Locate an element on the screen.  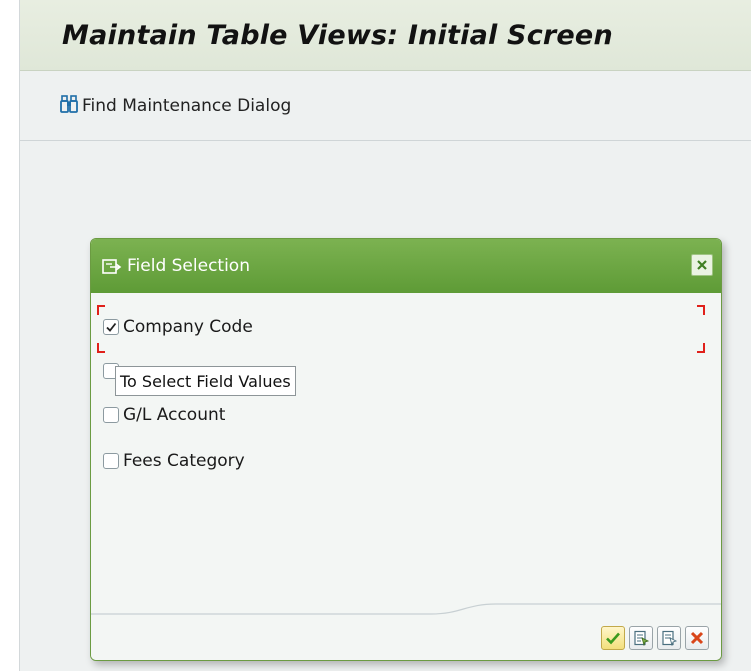
footer-divider is located at coordinates (406, 609).